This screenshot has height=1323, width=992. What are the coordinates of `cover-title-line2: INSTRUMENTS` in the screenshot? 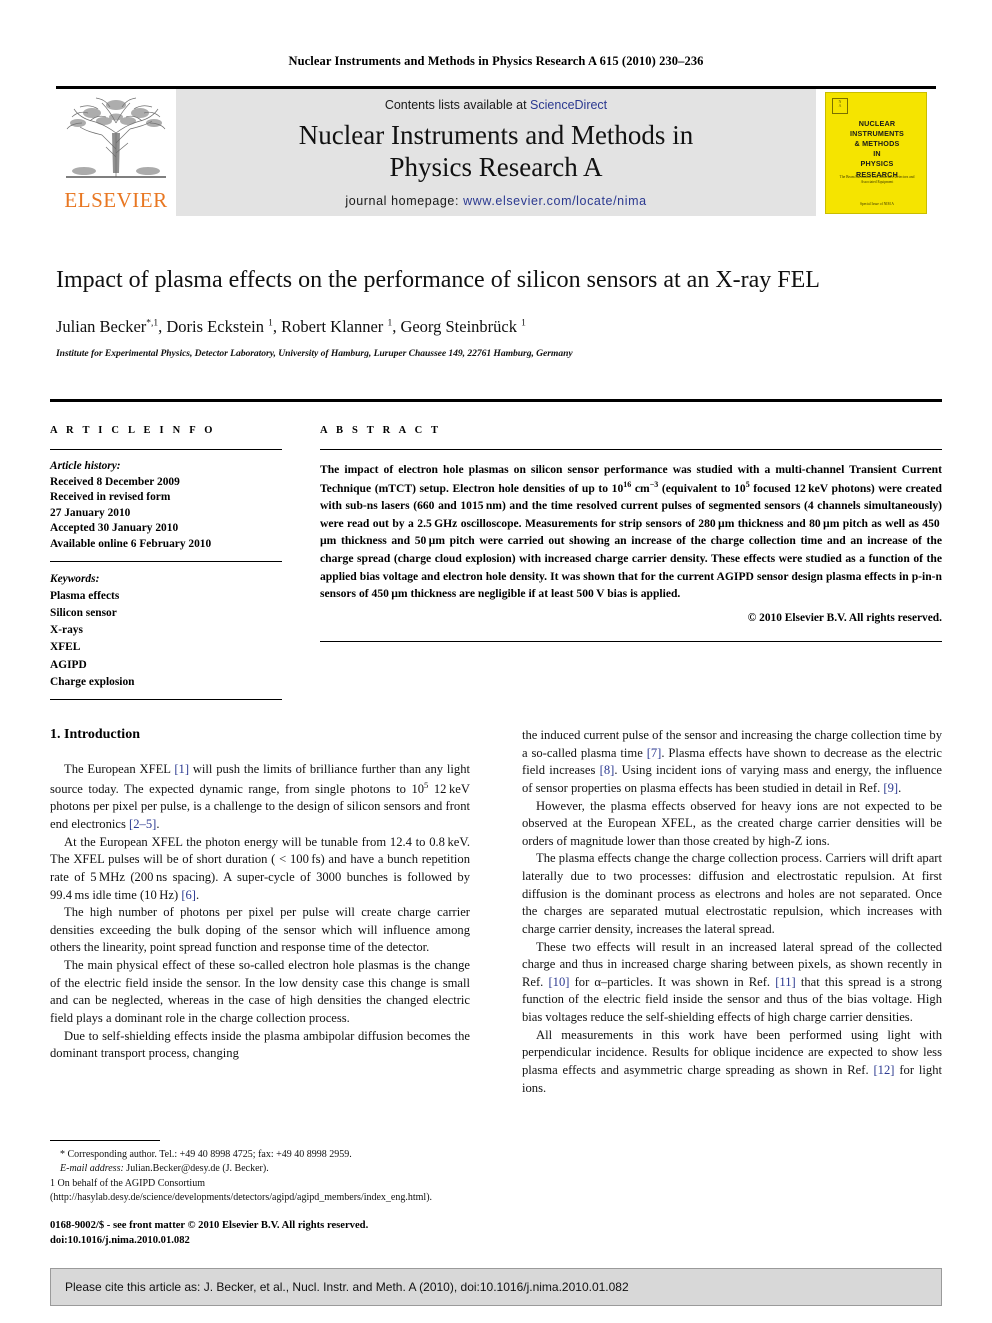 It's located at (877, 133).